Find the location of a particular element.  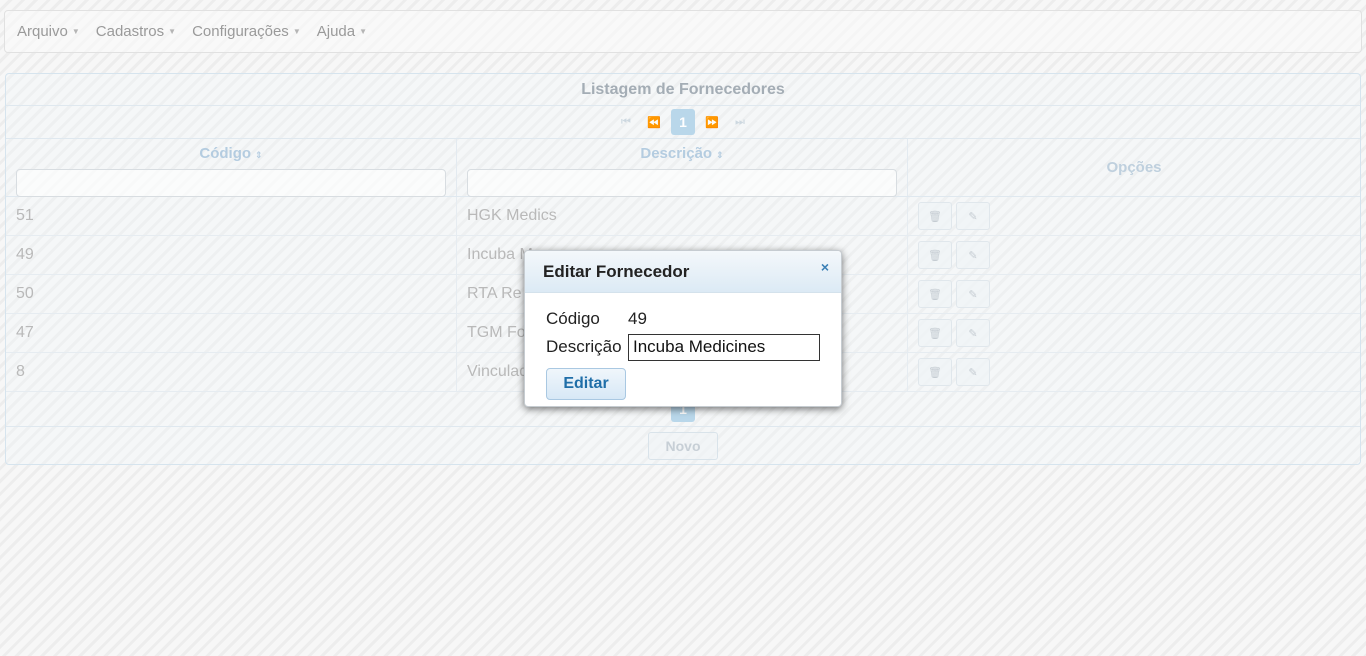

dialog-titlebar: Editar Fornecedor × is located at coordinates (683, 272).